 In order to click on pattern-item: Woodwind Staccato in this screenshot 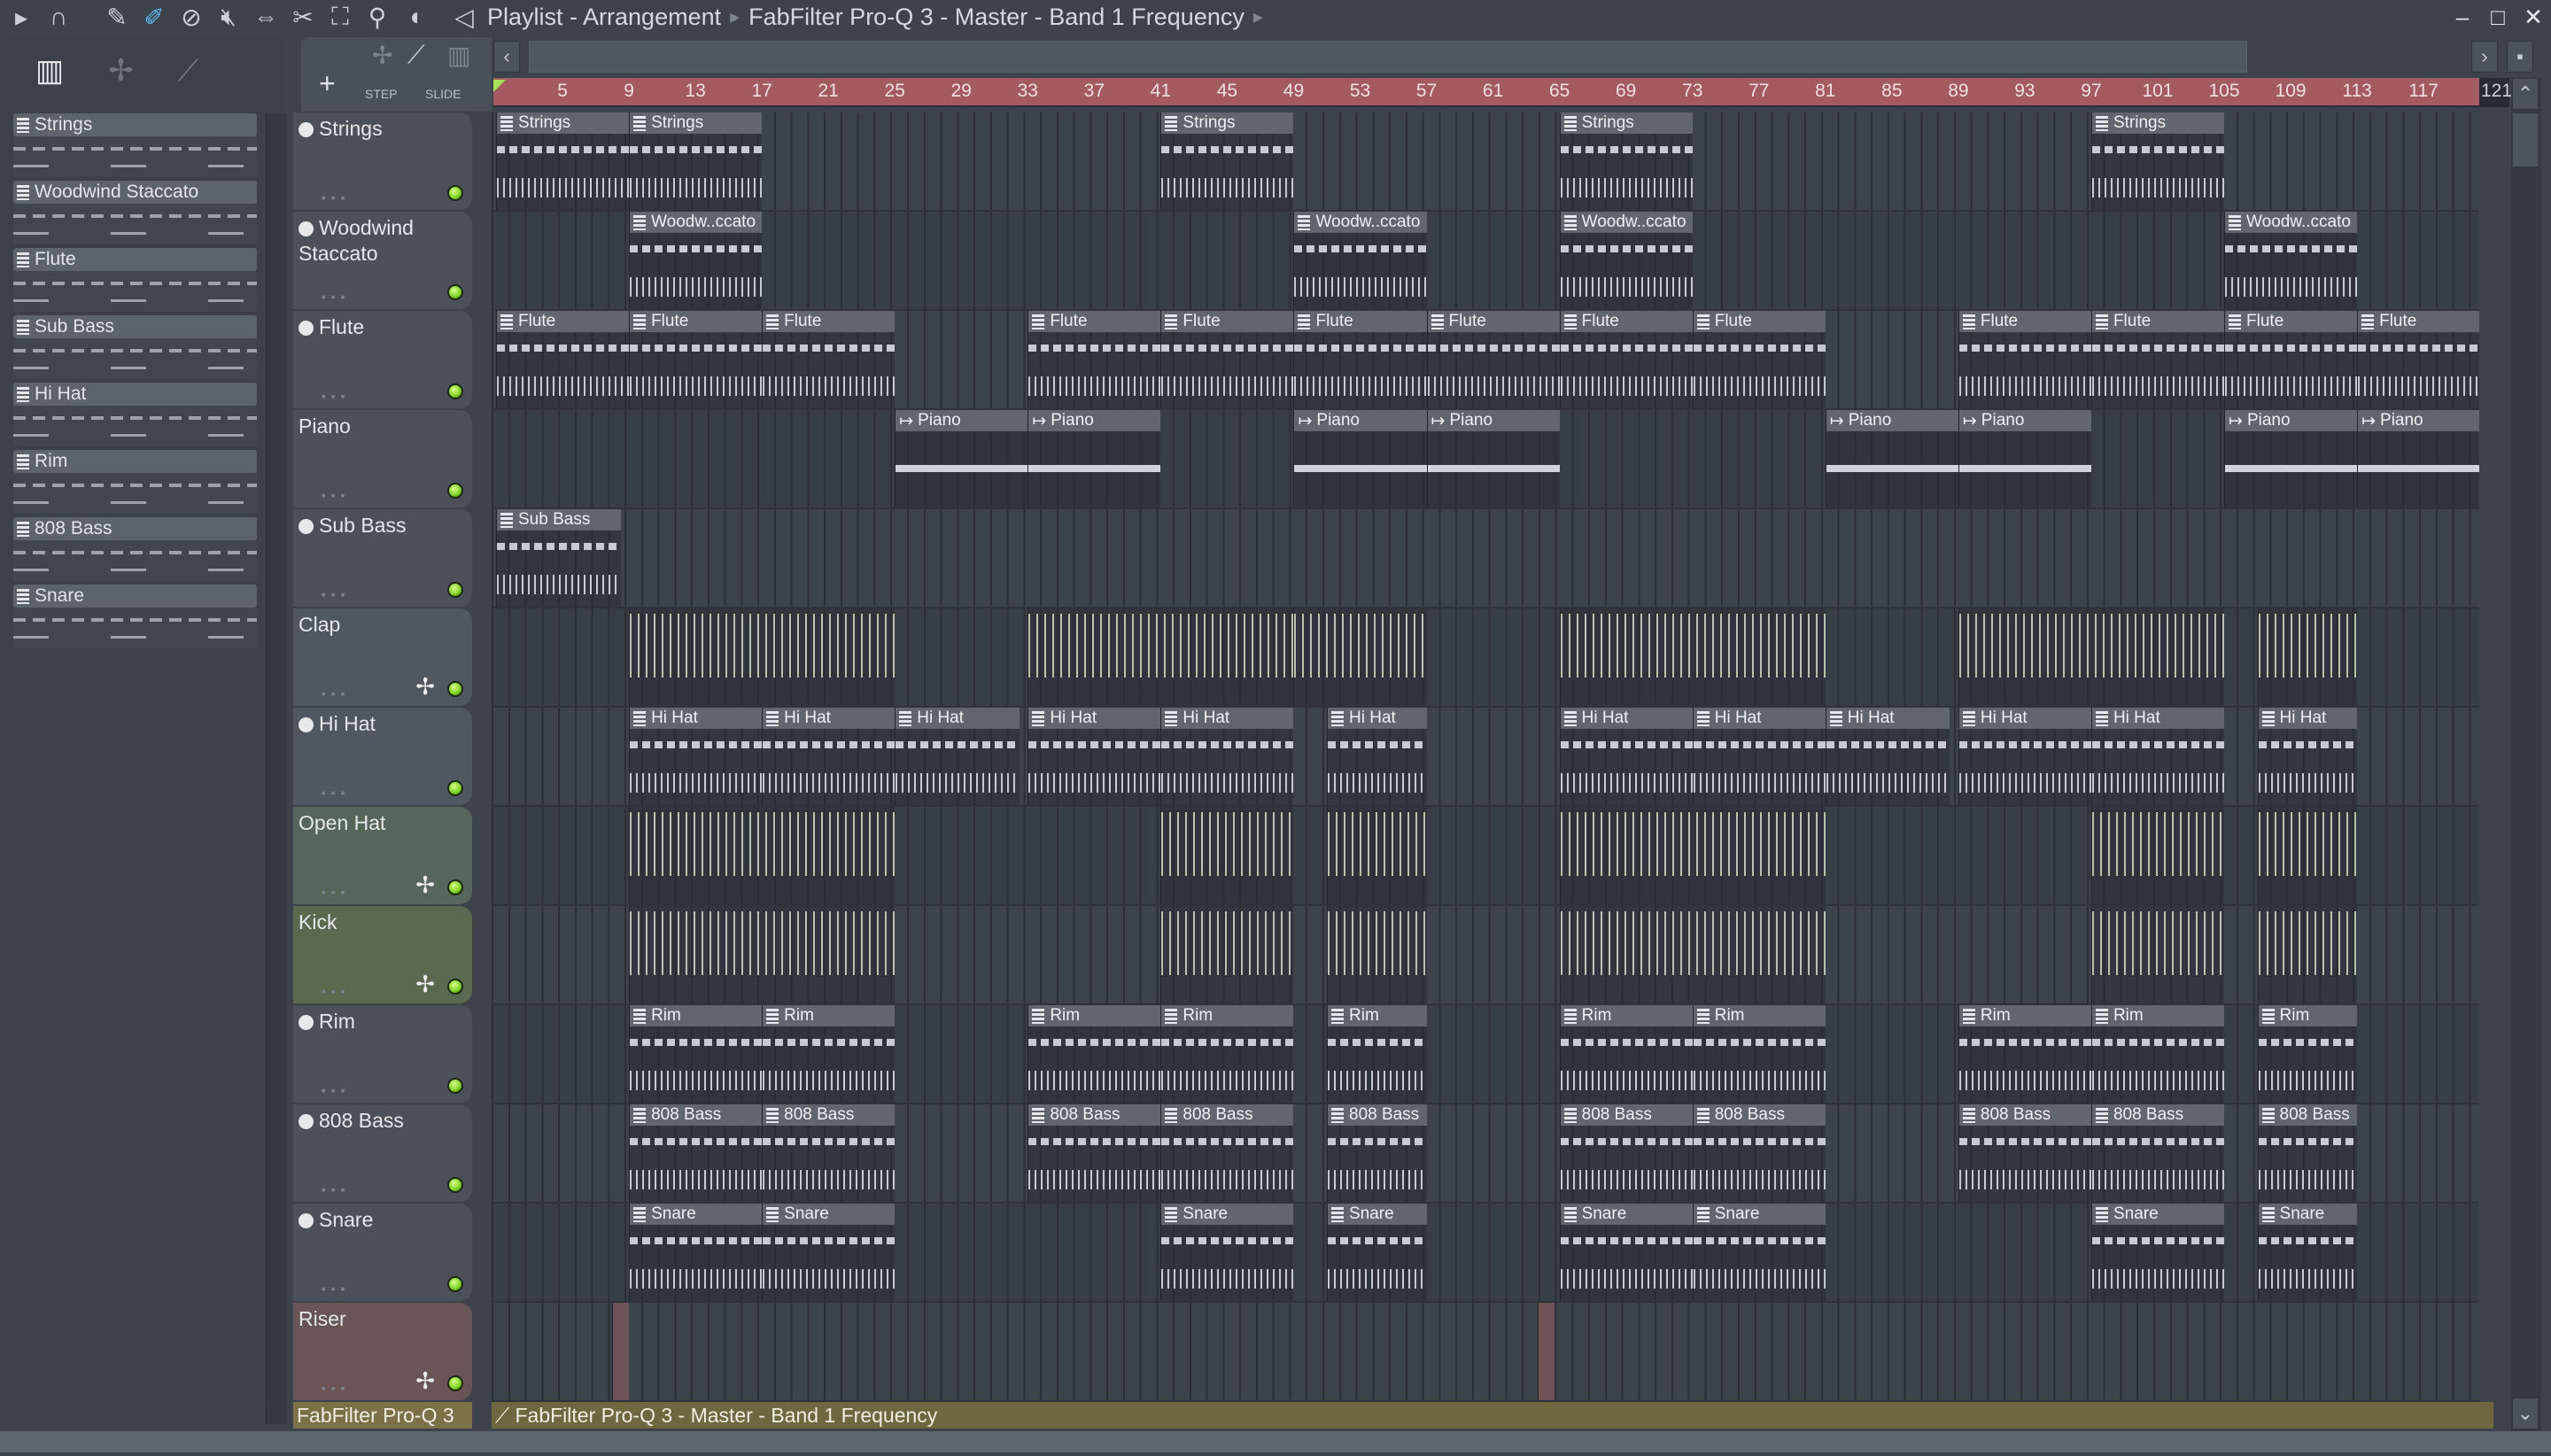, I will do `click(135, 212)`.